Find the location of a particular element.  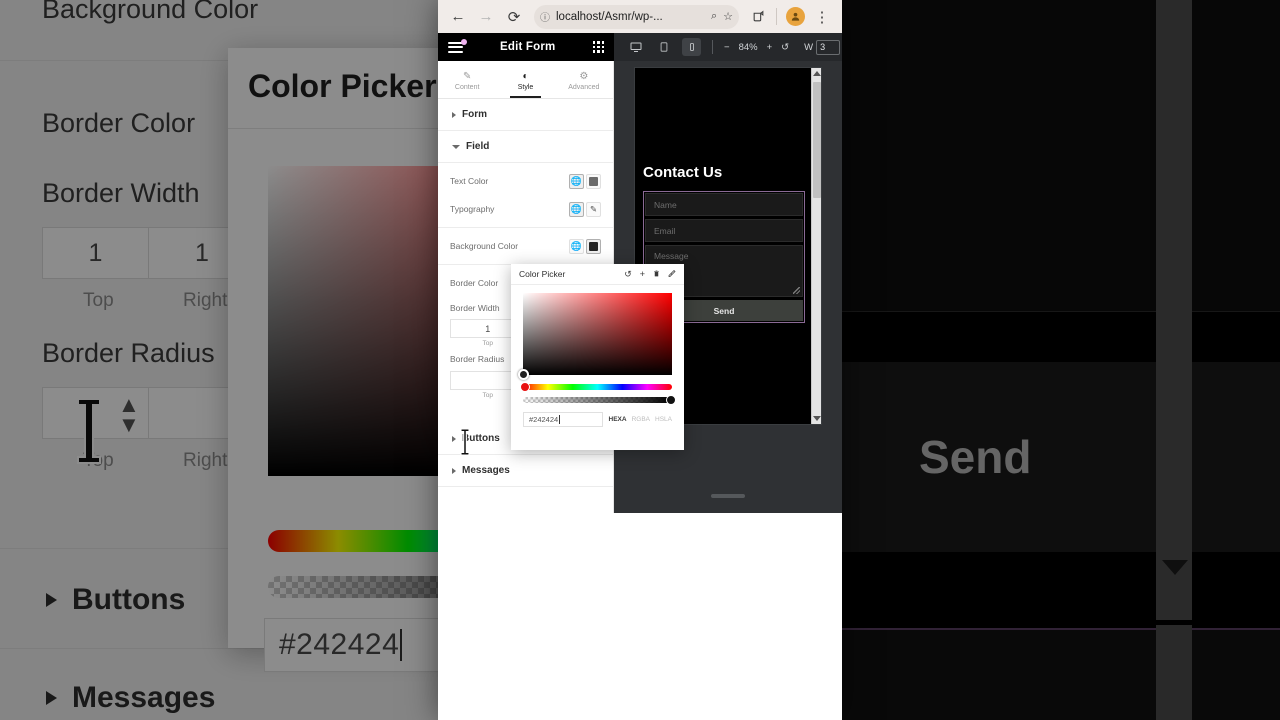

panel-tabs: ✎ Content ◐ Style ⚙ Advanced is located at coordinates (525, 80).